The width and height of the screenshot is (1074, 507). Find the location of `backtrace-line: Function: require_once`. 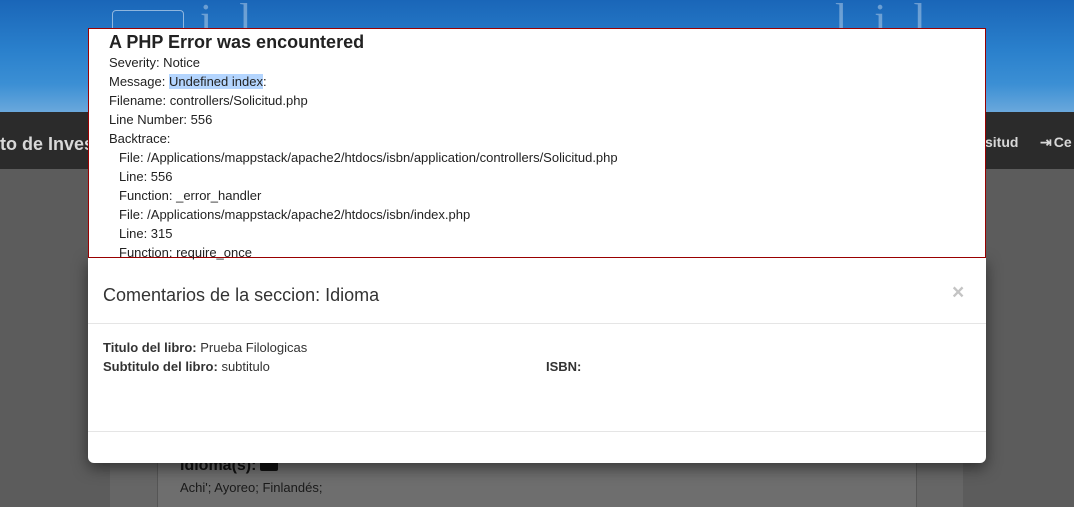

backtrace-line: Function: require_once is located at coordinates (185, 252).